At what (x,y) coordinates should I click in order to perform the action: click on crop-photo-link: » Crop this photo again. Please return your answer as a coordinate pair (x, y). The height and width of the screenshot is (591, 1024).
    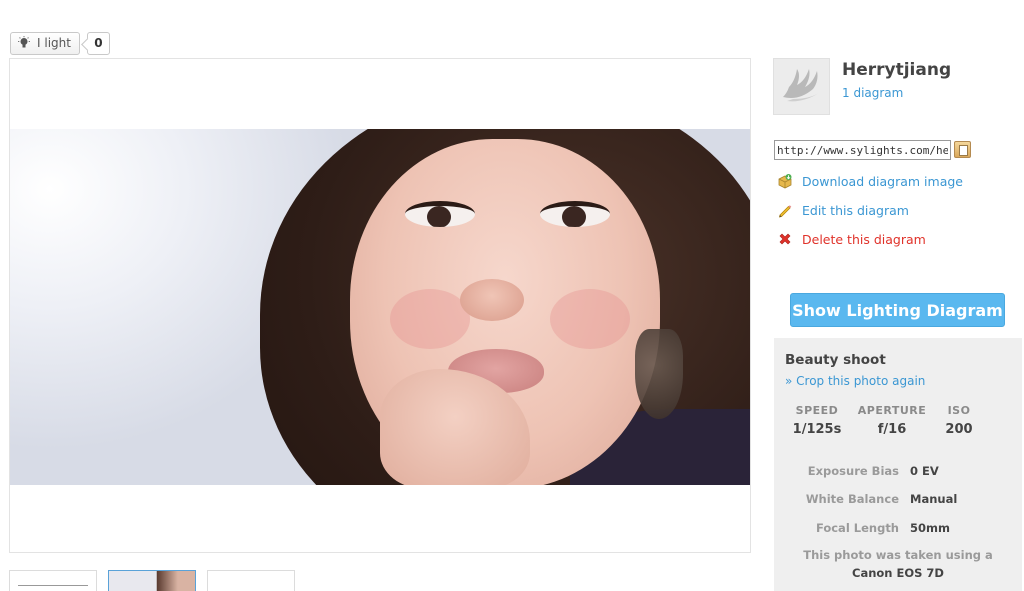
    Looking at the image, I should click on (855, 381).